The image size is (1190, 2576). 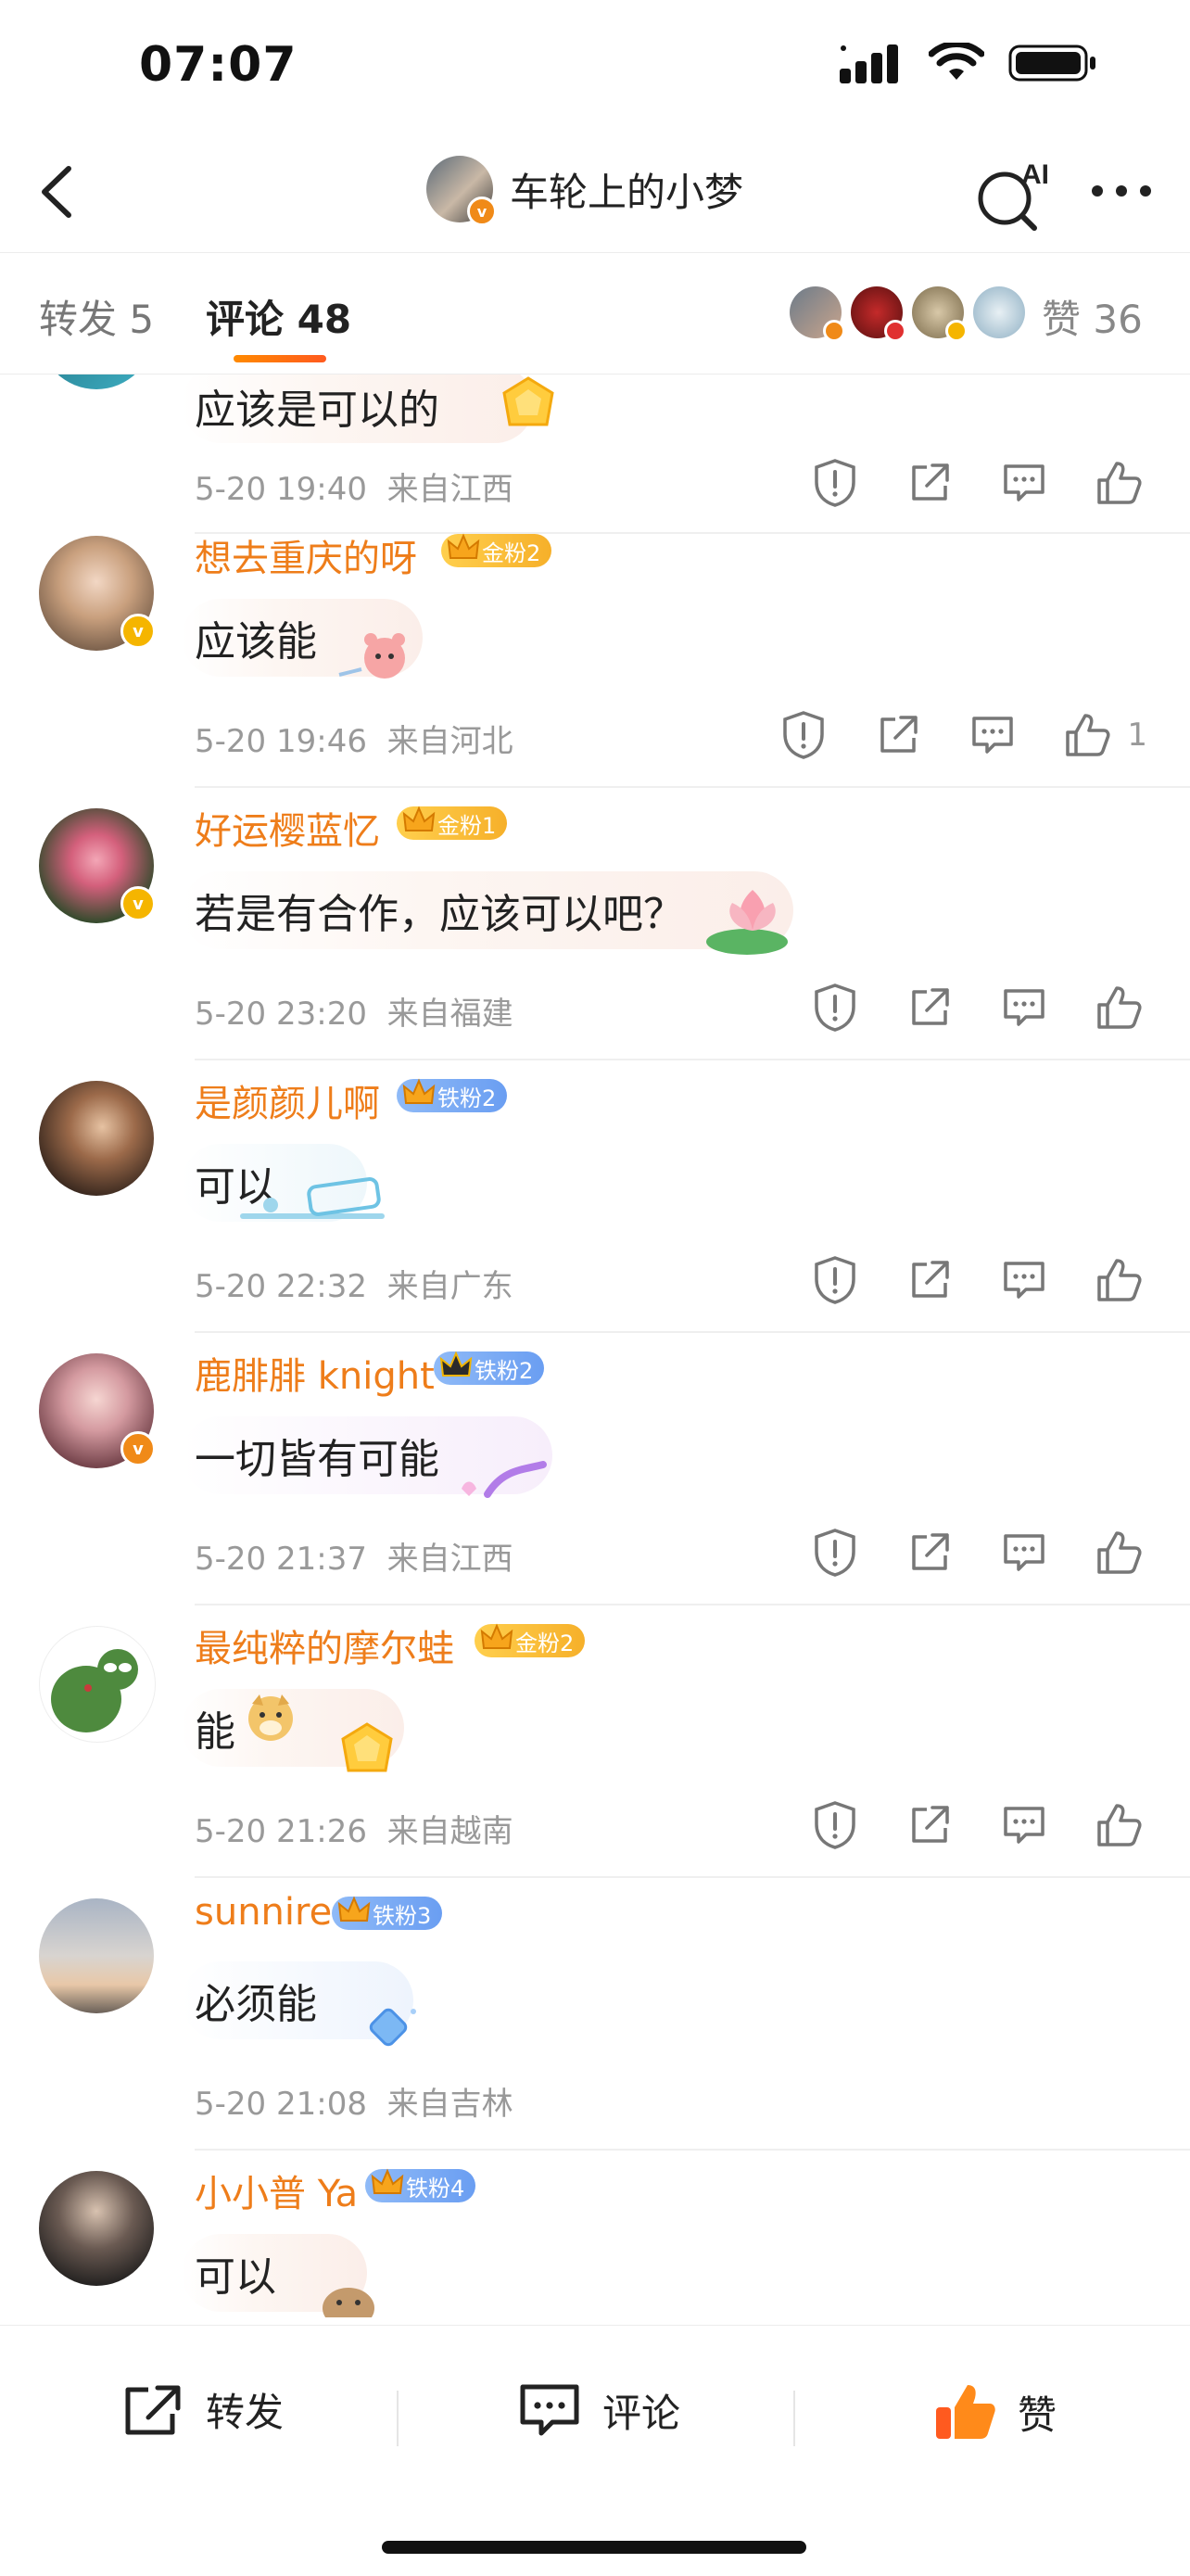 I want to click on fan-badge: 金粉1, so click(x=452, y=823).